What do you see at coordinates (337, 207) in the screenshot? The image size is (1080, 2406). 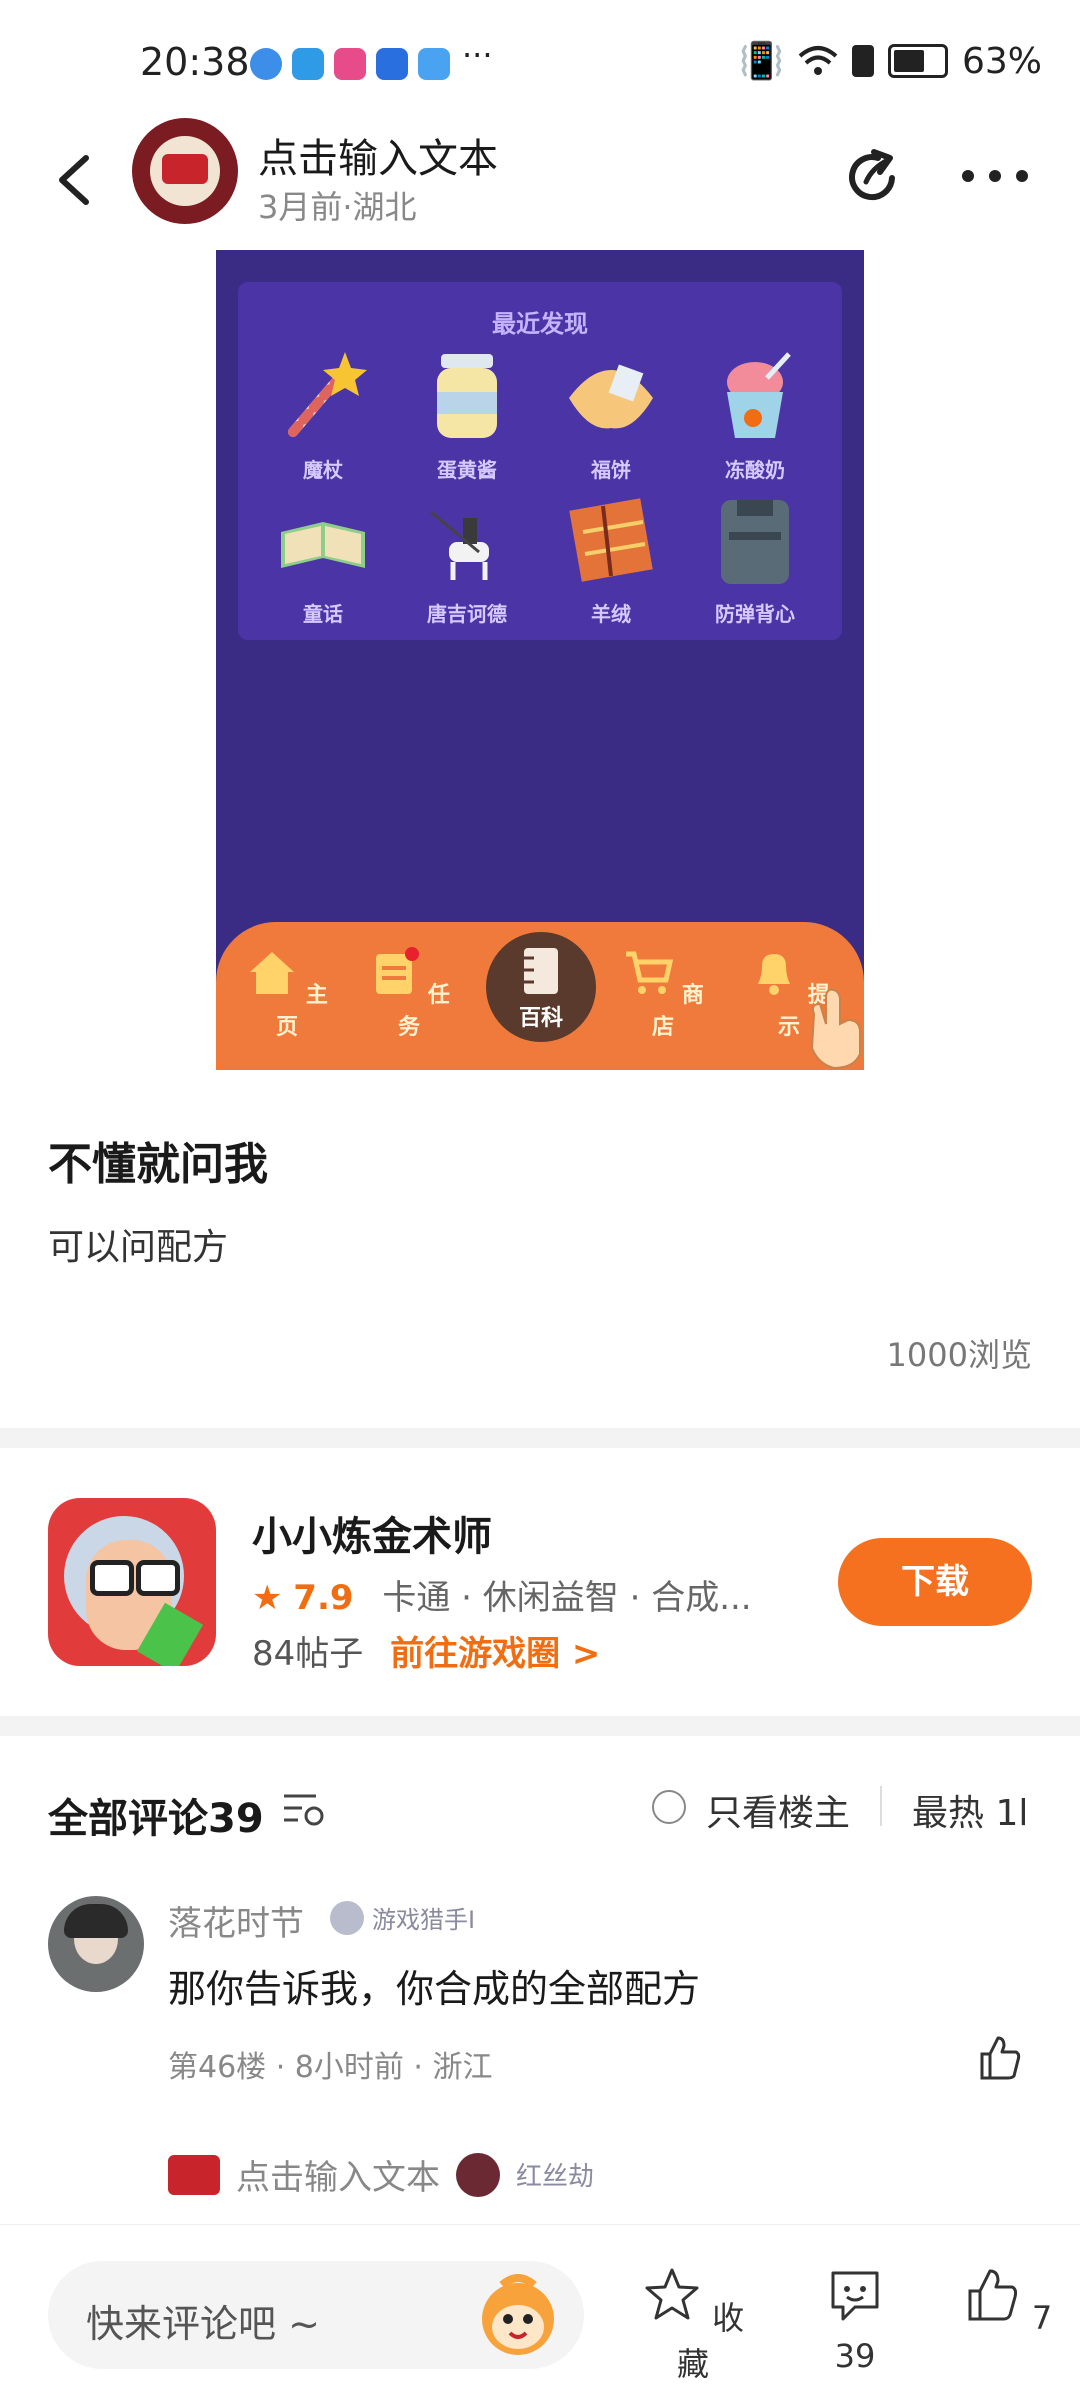 I see `post-time-location: 3月前·湖北` at bounding box center [337, 207].